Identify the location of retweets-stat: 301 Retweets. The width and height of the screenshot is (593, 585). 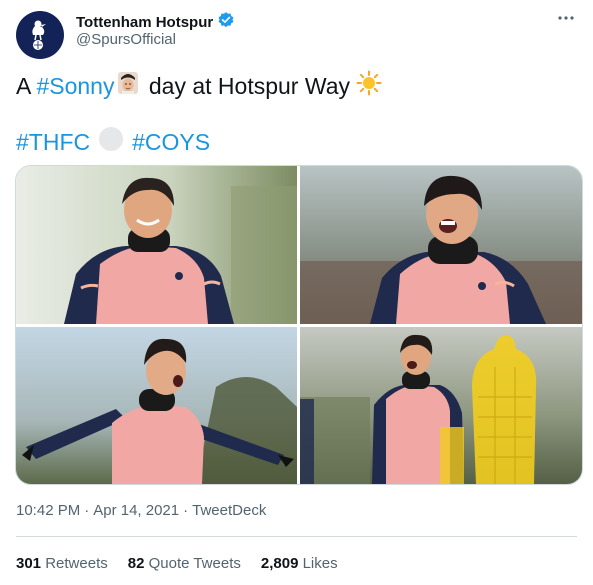
(62, 563).